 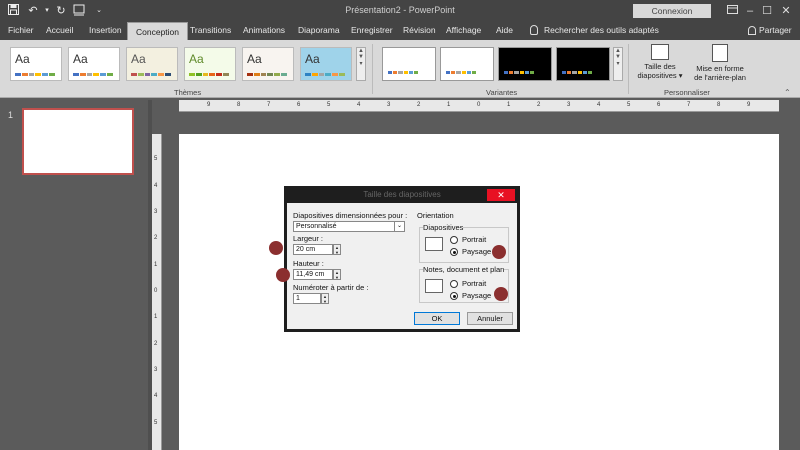 I want to click on notes-landscape-radio, so click(x=454, y=296).